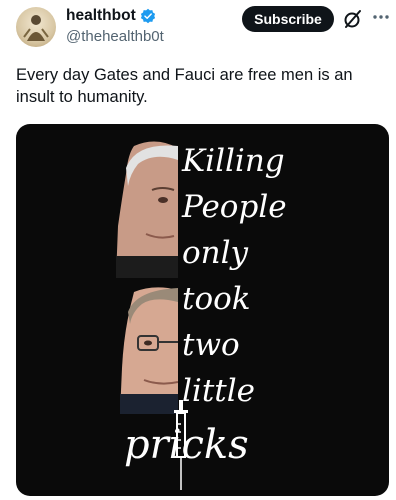 This screenshot has height=500, width=396. Describe the element at coordinates (381, 17) in the screenshot. I see `more-dots-icon` at that location.